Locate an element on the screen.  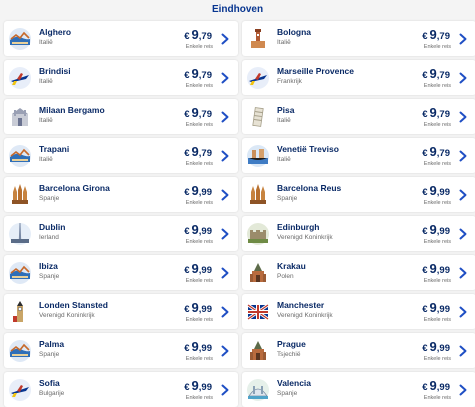
destination-card: Milaan Bergamo Italië €9,79 Enkele reis is located at coordinates (121, 116).